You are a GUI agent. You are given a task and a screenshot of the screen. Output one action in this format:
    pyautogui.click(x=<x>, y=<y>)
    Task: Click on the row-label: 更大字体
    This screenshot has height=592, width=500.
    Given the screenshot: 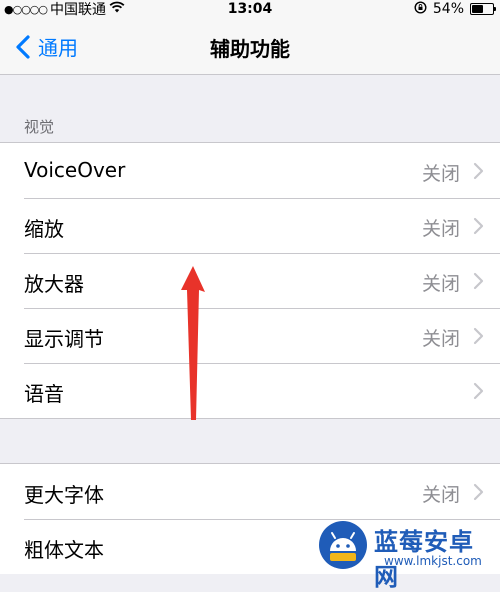 What is the action you would take?
    pyautogui.click(x=64, y=495)
    